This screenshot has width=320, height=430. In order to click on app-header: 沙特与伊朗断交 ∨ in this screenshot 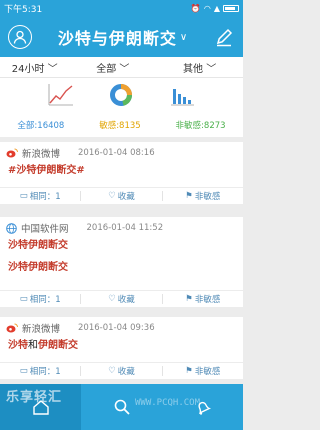, I will do `click(121, 37)`.